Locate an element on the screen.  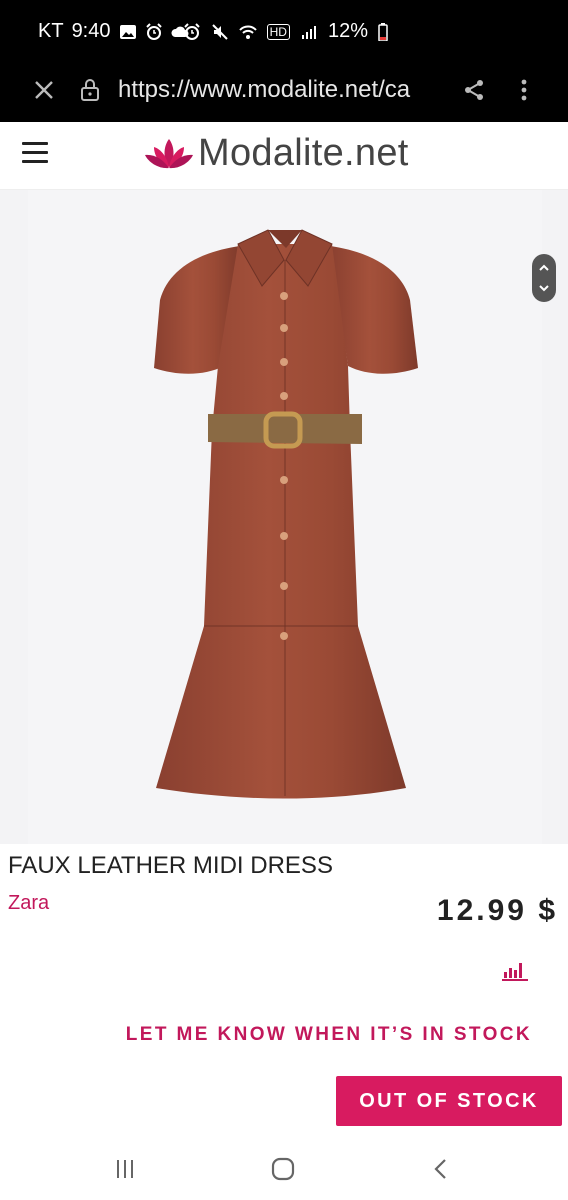
wifi-icon is located at coordinates (247, 32).